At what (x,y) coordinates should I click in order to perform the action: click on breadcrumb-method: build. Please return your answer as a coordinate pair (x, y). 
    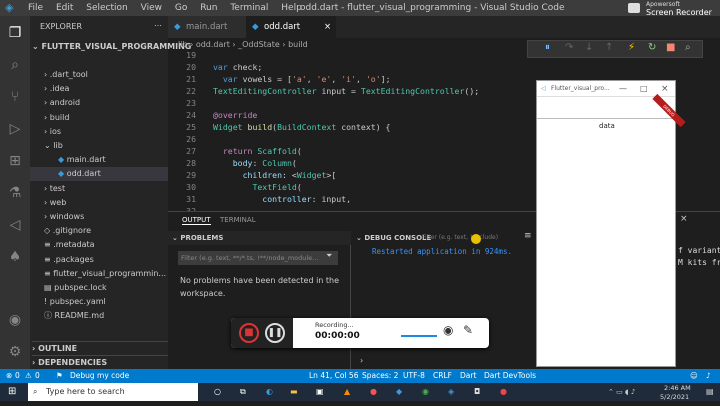
    Looking at the image, I should click on (298, 44).